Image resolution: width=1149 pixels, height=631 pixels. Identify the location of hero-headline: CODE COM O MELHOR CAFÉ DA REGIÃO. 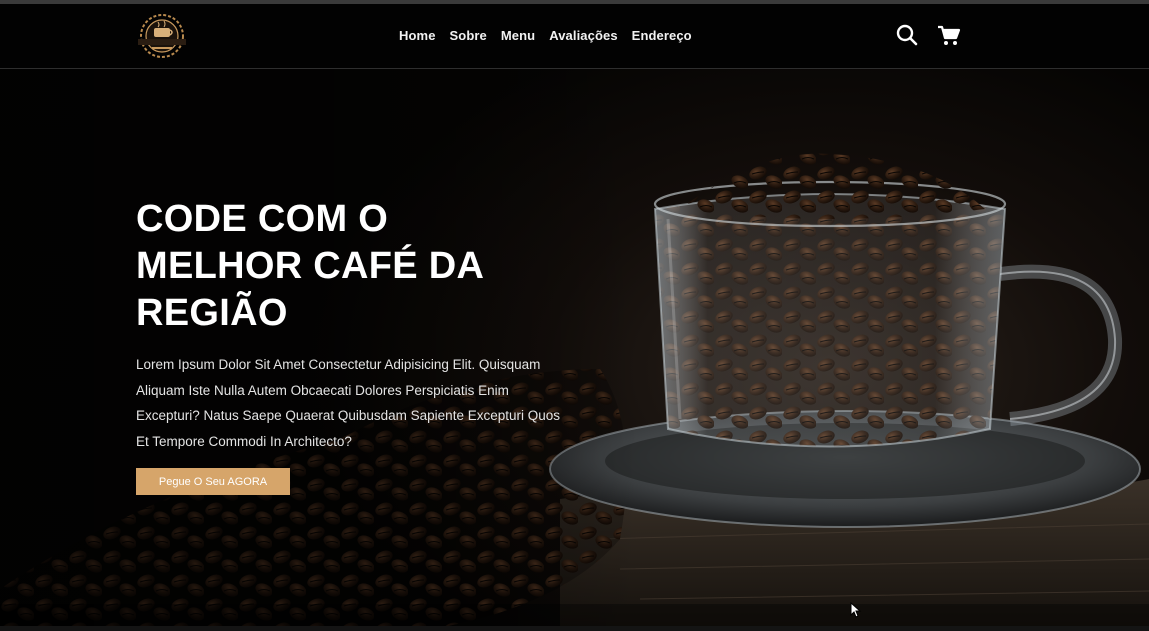
(309, 266).